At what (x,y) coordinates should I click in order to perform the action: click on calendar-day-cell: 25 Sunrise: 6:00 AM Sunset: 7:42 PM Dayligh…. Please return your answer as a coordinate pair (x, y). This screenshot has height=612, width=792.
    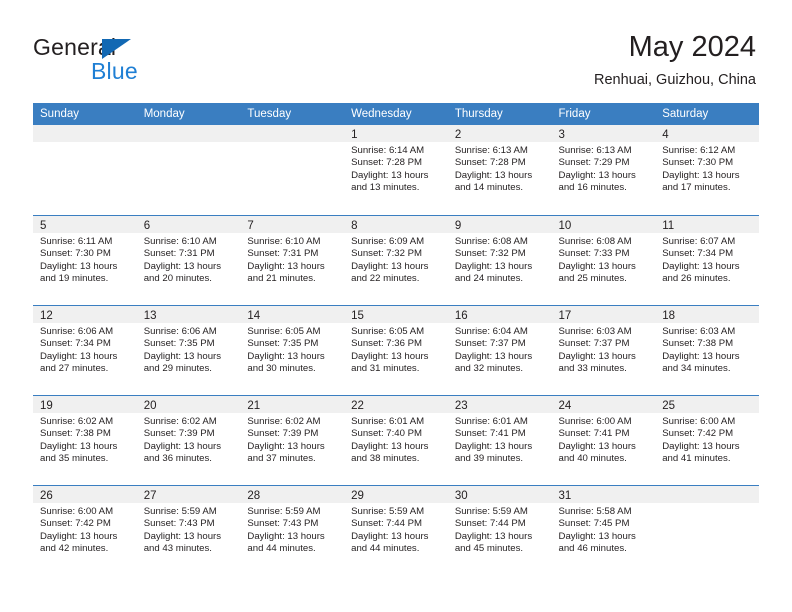
    Looking at the image, I should click on (707, 440).